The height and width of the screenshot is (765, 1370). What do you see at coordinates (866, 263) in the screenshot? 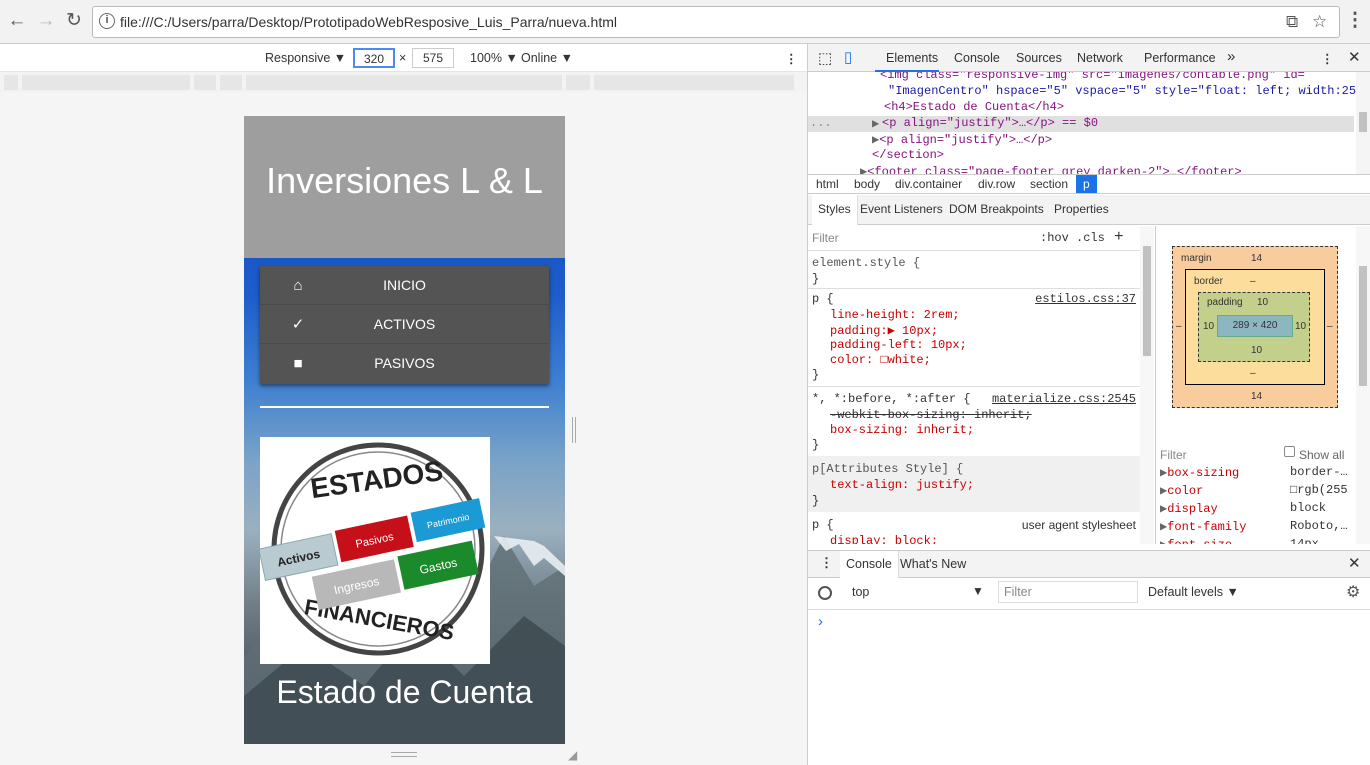
I see `element-style-selector: element.style {` at bounding box center [866, 263].